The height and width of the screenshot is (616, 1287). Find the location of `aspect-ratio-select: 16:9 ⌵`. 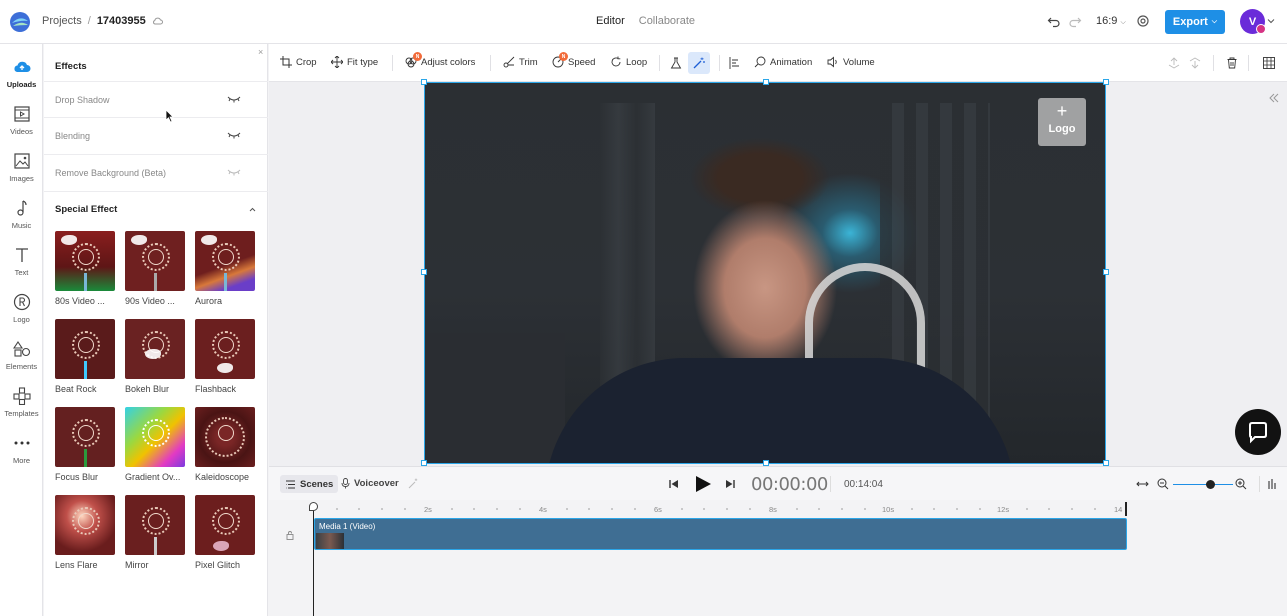

aspect-ratio-select: 16:9 ⌵ is located at coordinates (1111, 21).